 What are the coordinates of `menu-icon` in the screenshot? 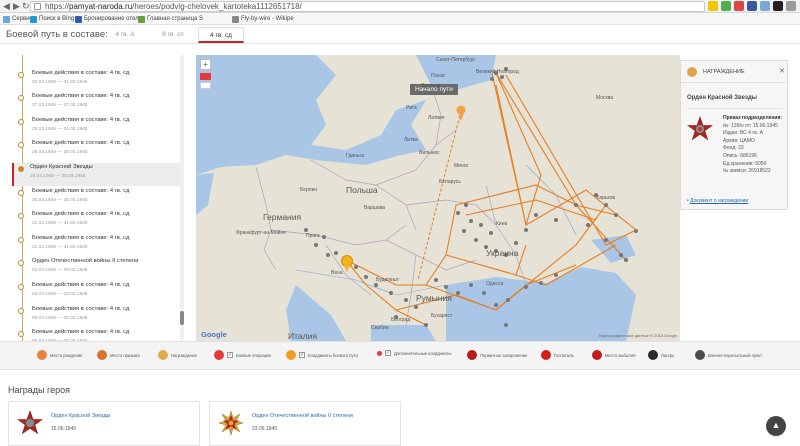 It's located at (791, 6).